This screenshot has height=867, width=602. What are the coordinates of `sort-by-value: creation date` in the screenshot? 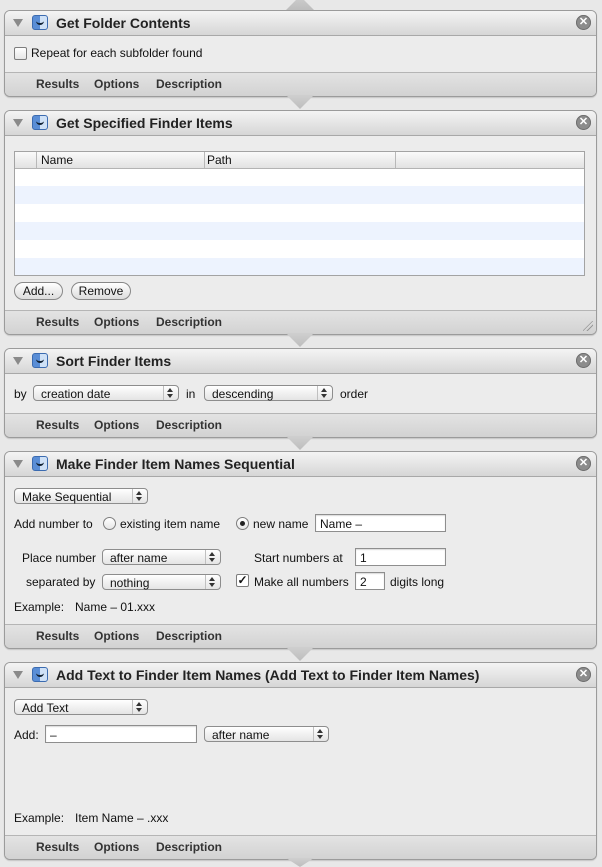 It's located at (76, 394).